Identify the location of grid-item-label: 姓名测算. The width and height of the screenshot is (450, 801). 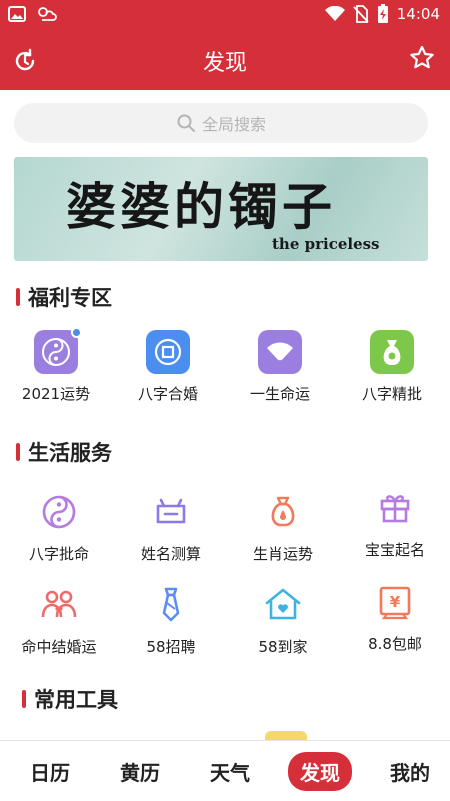
(170, 554).